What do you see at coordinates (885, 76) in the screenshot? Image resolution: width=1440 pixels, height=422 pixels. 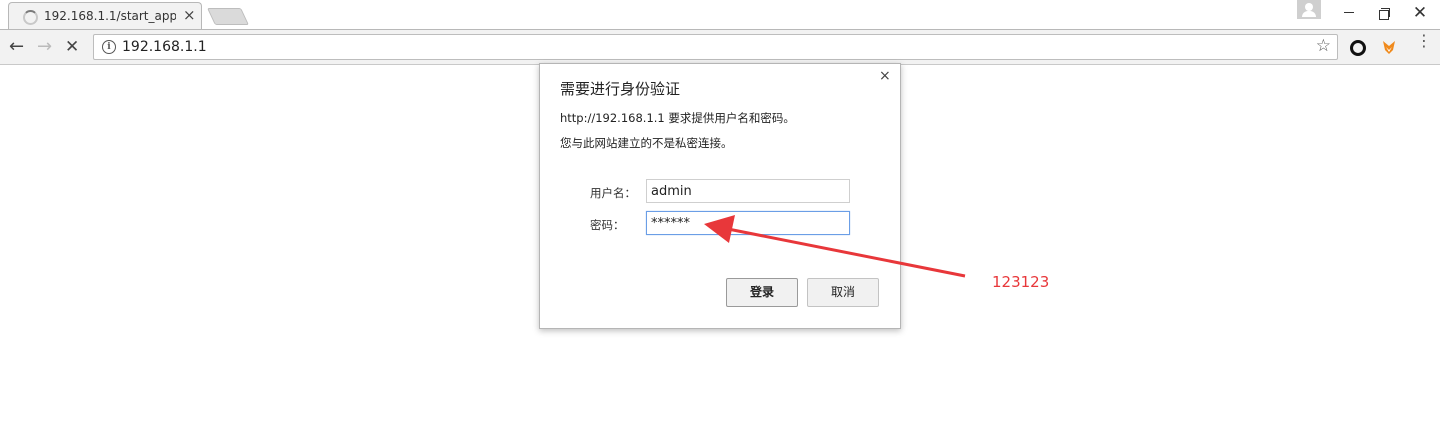 I see `dialog-close-icon: ×` at bounding box center [885, 76].